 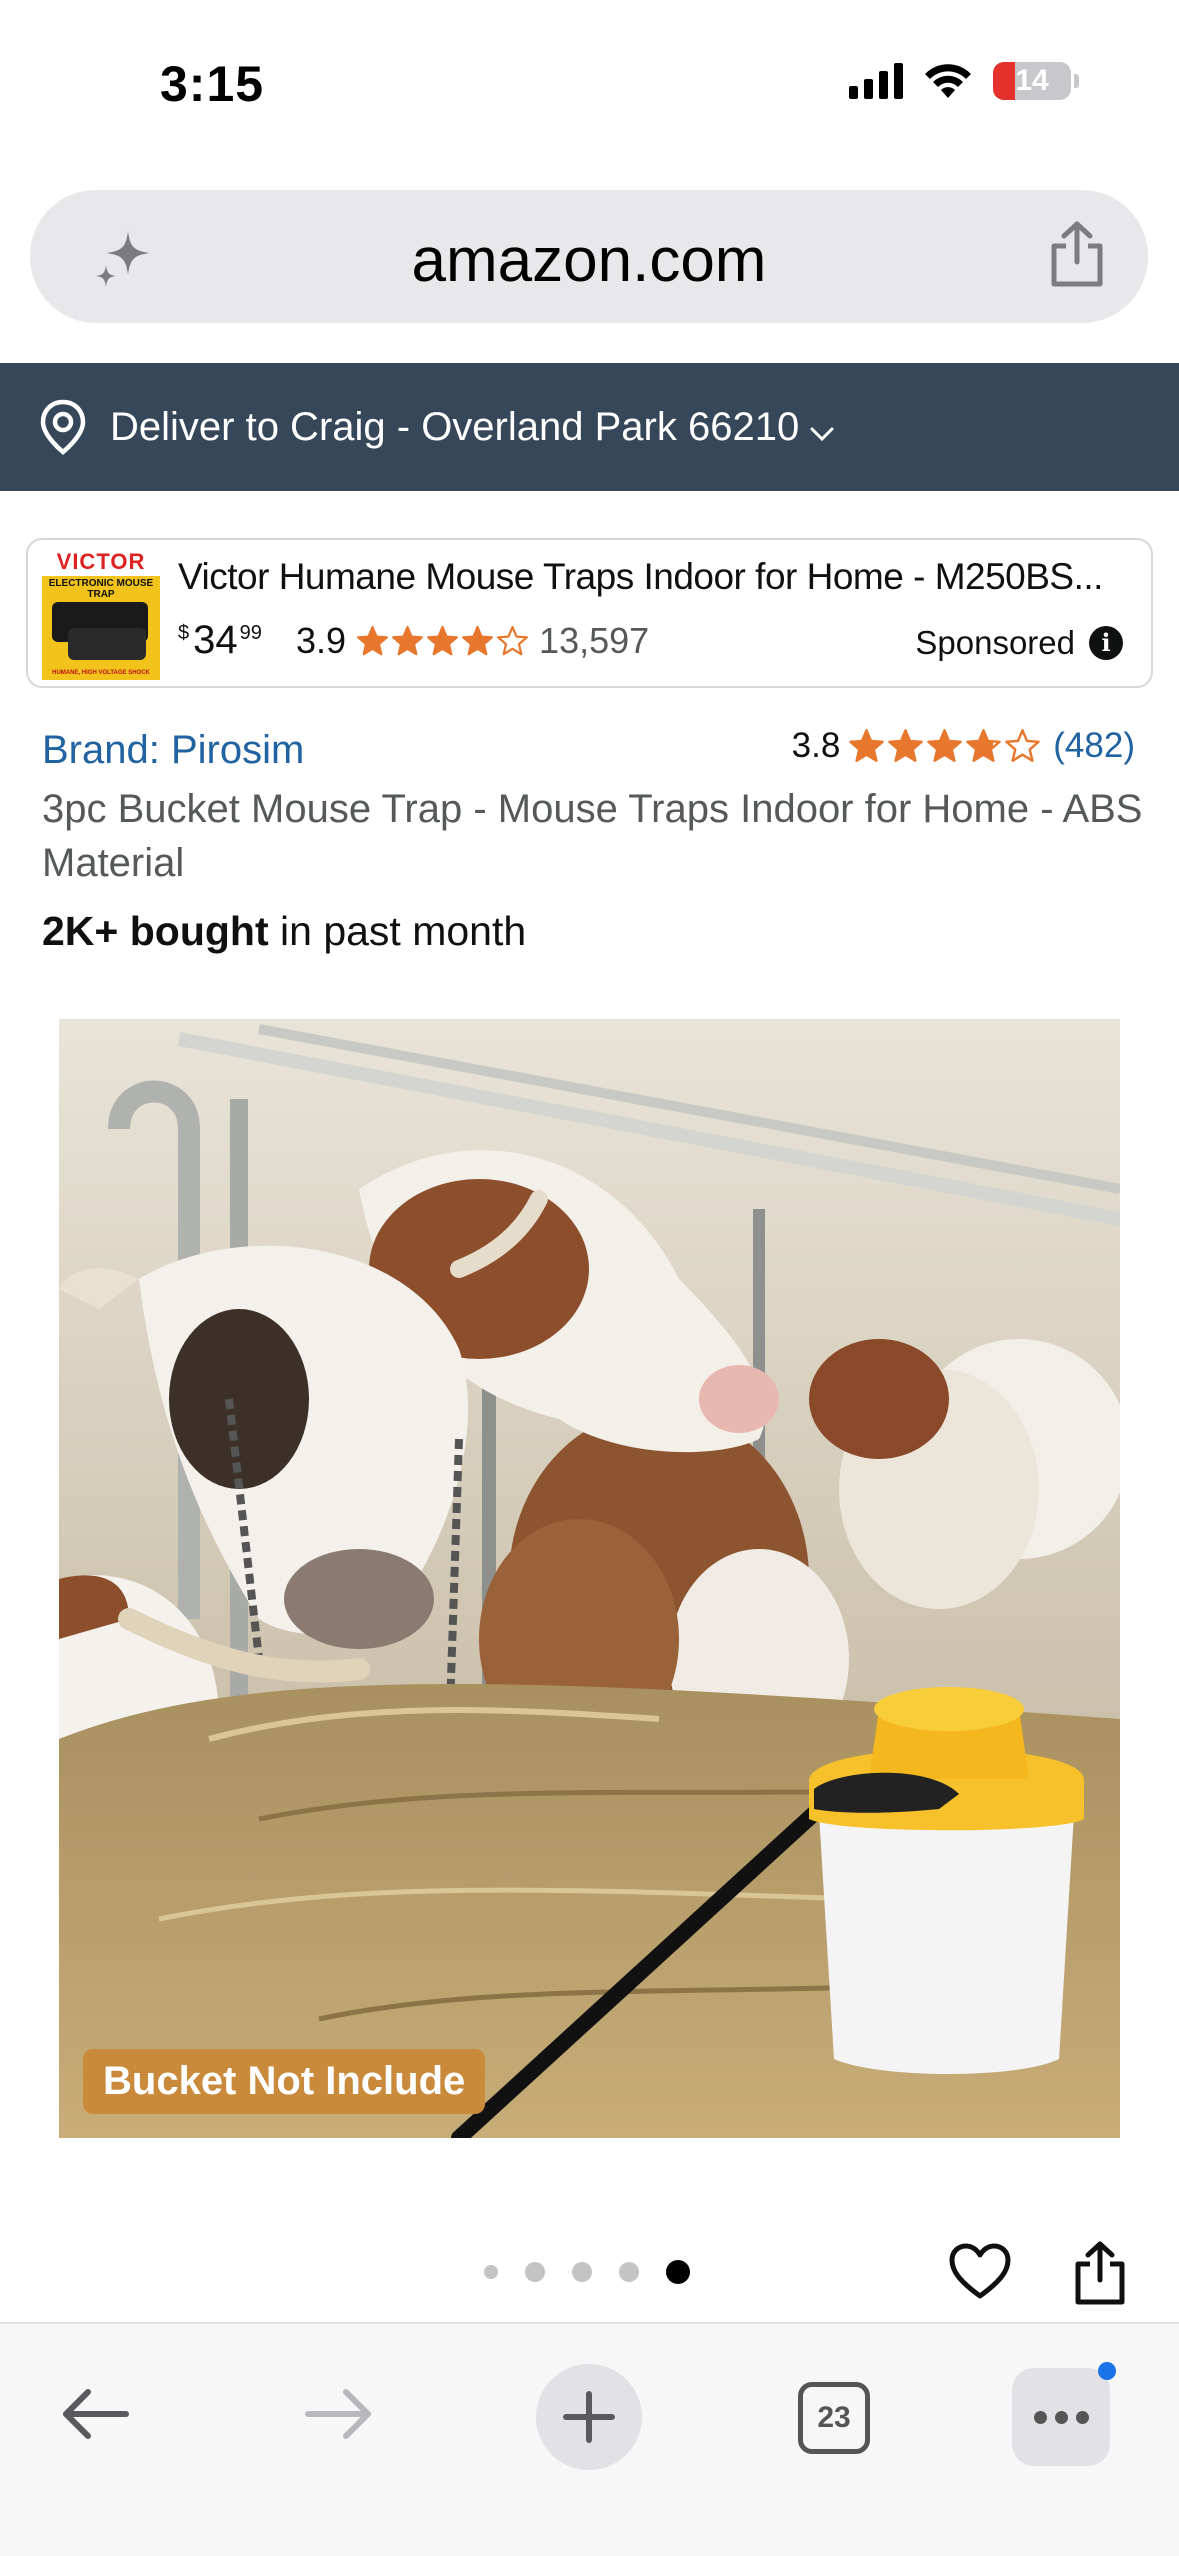 I want to click on back-arrow-icon, so click(x=95, y=2414).